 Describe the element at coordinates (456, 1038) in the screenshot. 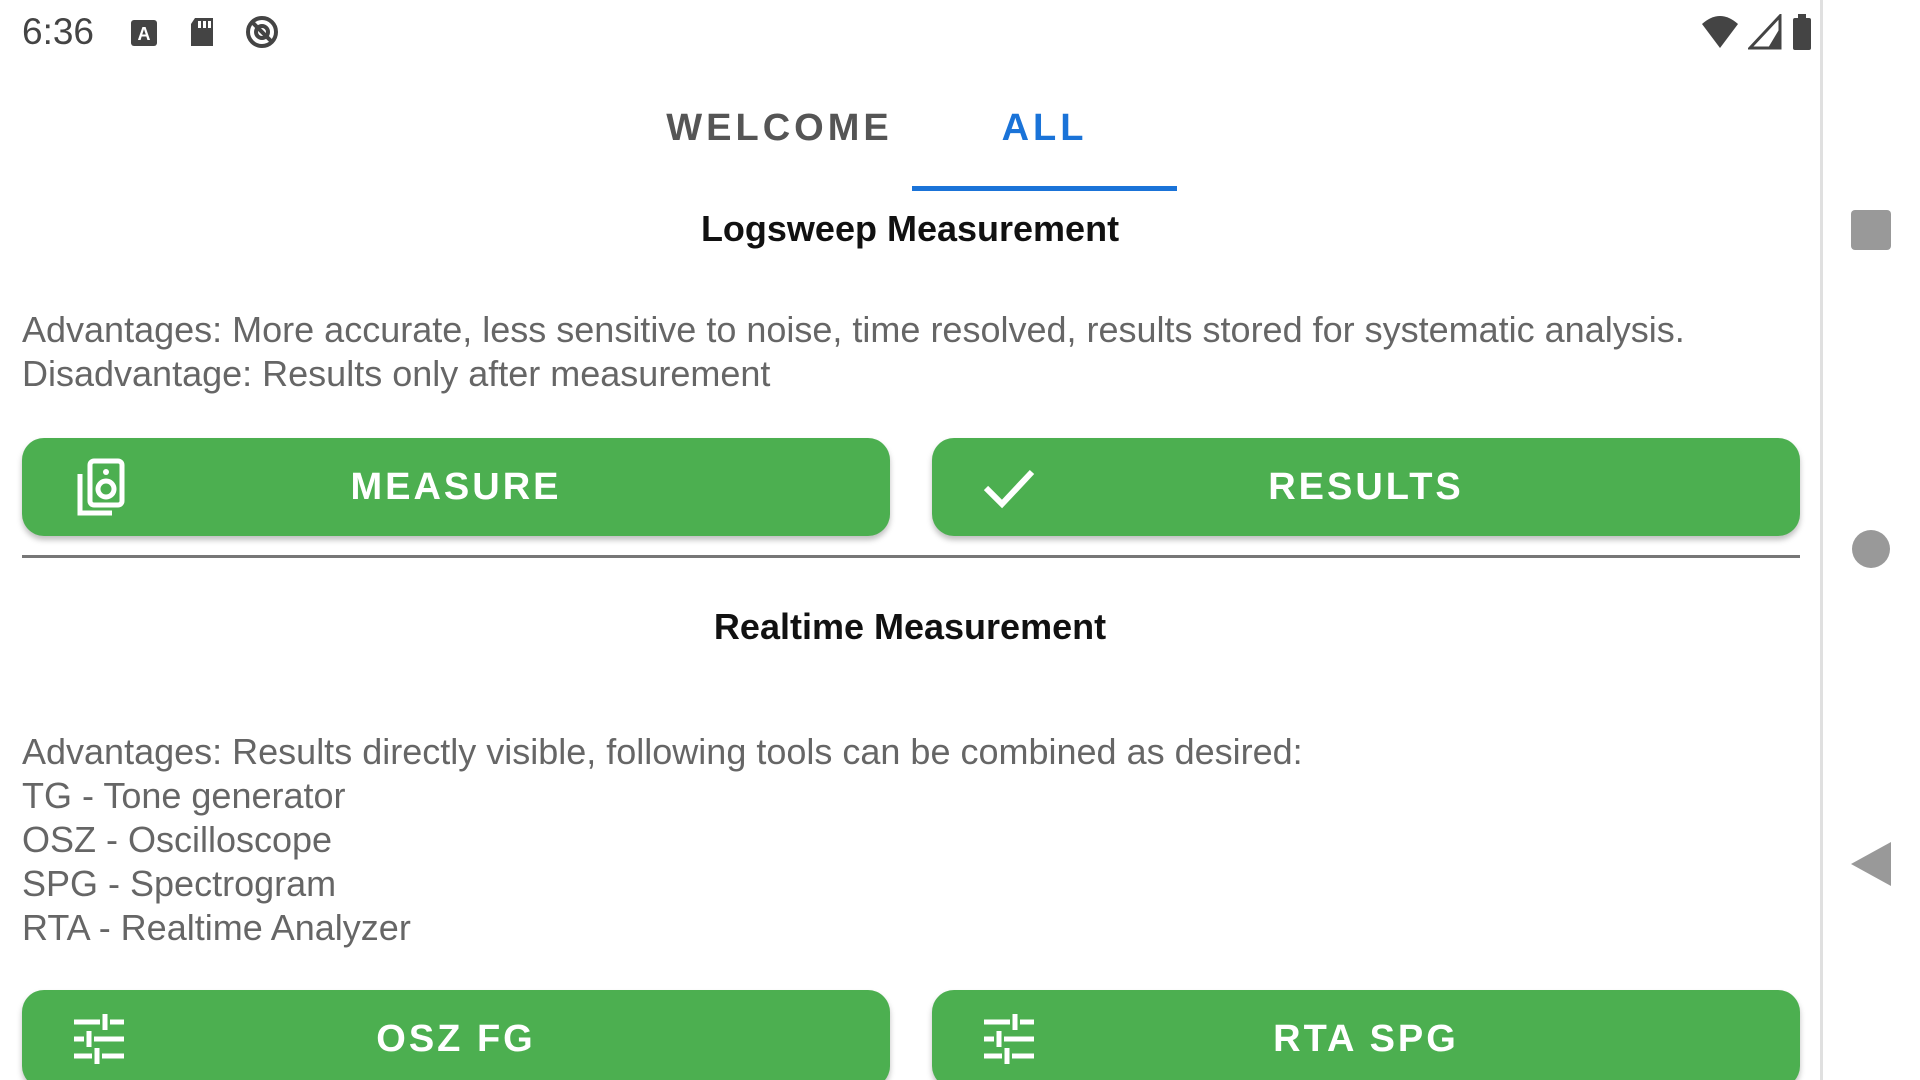

I see `osz-fg-button-label: OSZ FG` at that location.